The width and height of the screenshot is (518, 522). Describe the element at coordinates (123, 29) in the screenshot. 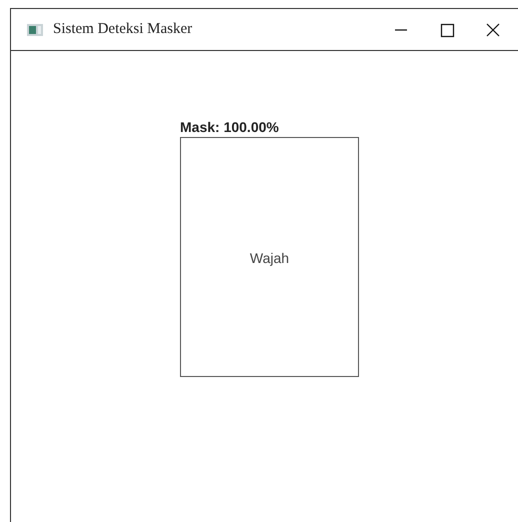

I see `window-title: Sistem Deteksi Masker` at that location.